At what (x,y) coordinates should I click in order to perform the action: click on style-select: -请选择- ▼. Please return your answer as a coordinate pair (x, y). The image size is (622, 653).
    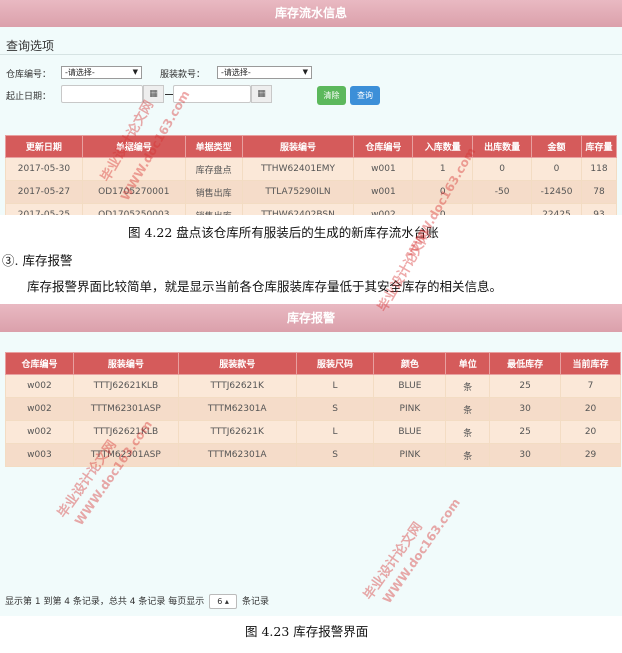
    Looking at the image, I should click on (264, 72).